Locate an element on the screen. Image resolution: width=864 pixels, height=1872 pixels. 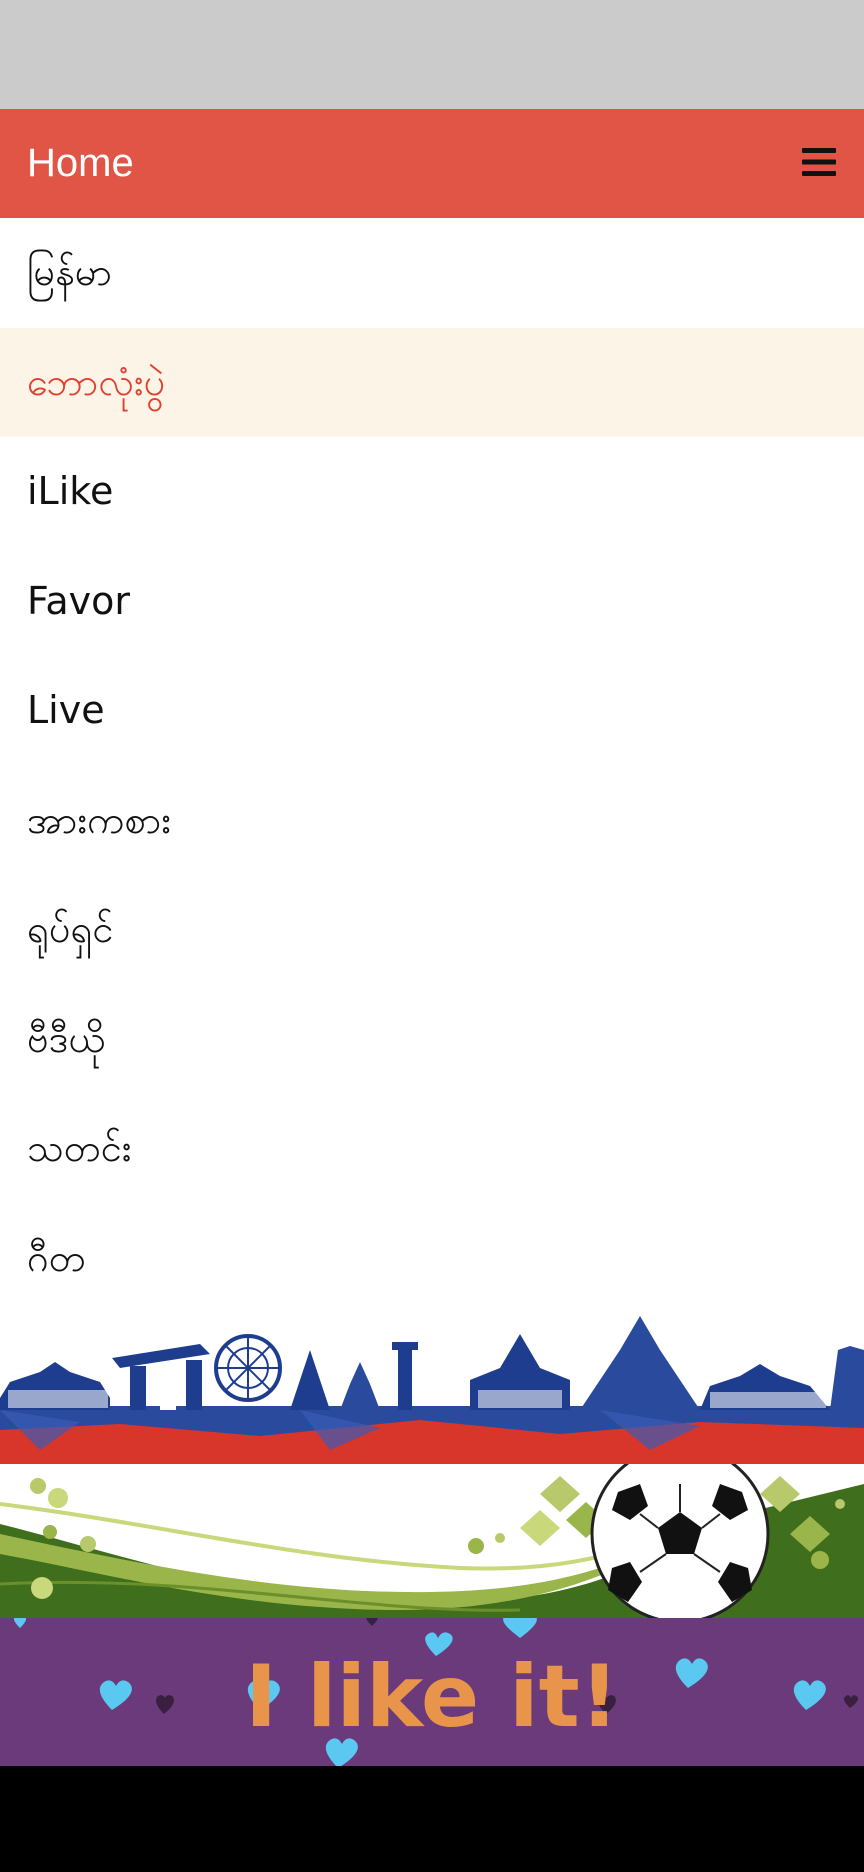
nav-item-label: iLike is located at coordinates (70, 491).